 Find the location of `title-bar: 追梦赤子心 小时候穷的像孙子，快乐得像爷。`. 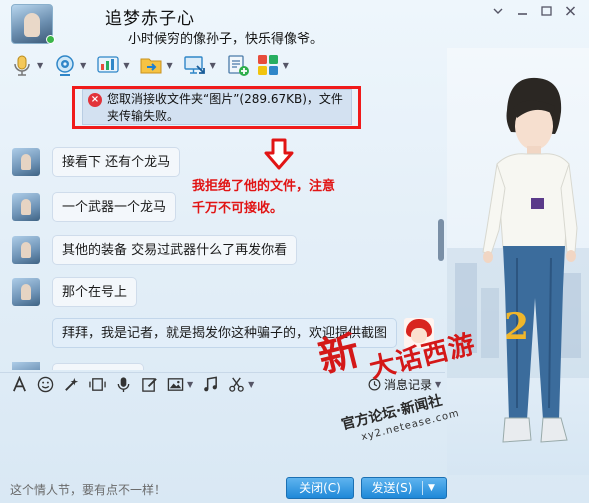

title-bar: 追梦赤子心 小时候穷的像孙子，快乐得像爷。 is located at coordinates (294, 24).